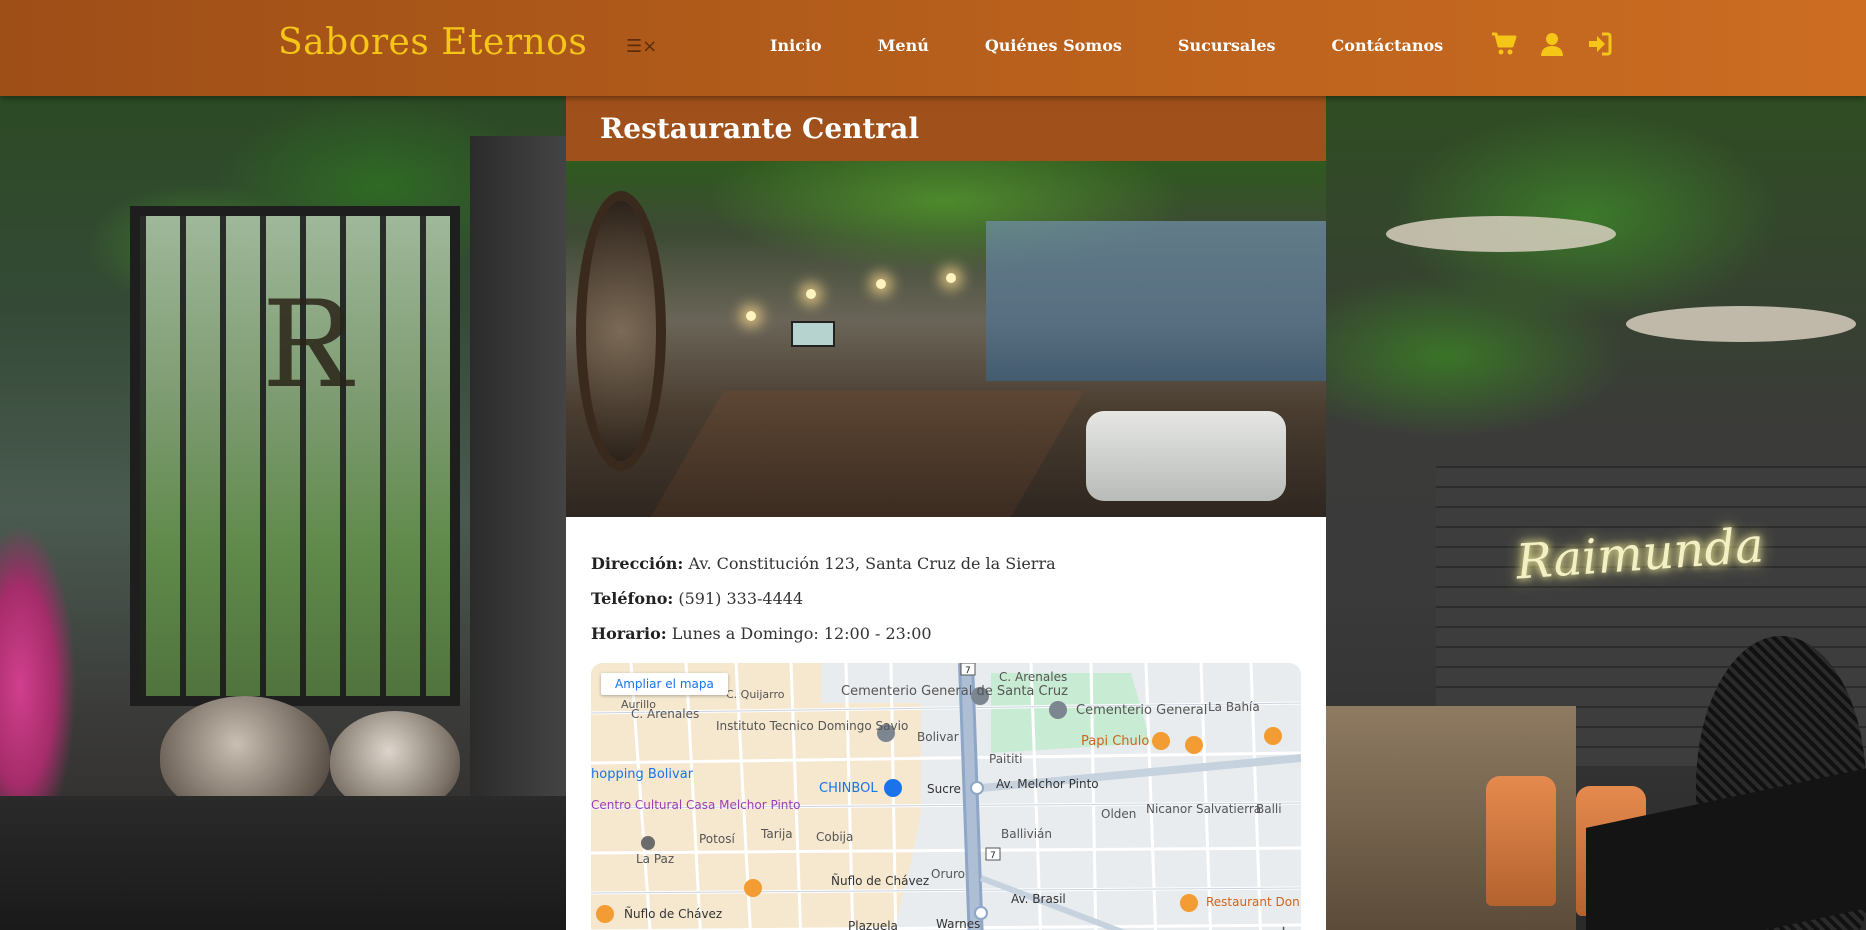 The width and height of the screenshot is (1866, 930). What do you see at coordinates (954, 691) in the screenshot?
I see `map-label-cementerio-santa-cruz: Cementerio General de Santa Cruz` at bounding box center [954, 691].